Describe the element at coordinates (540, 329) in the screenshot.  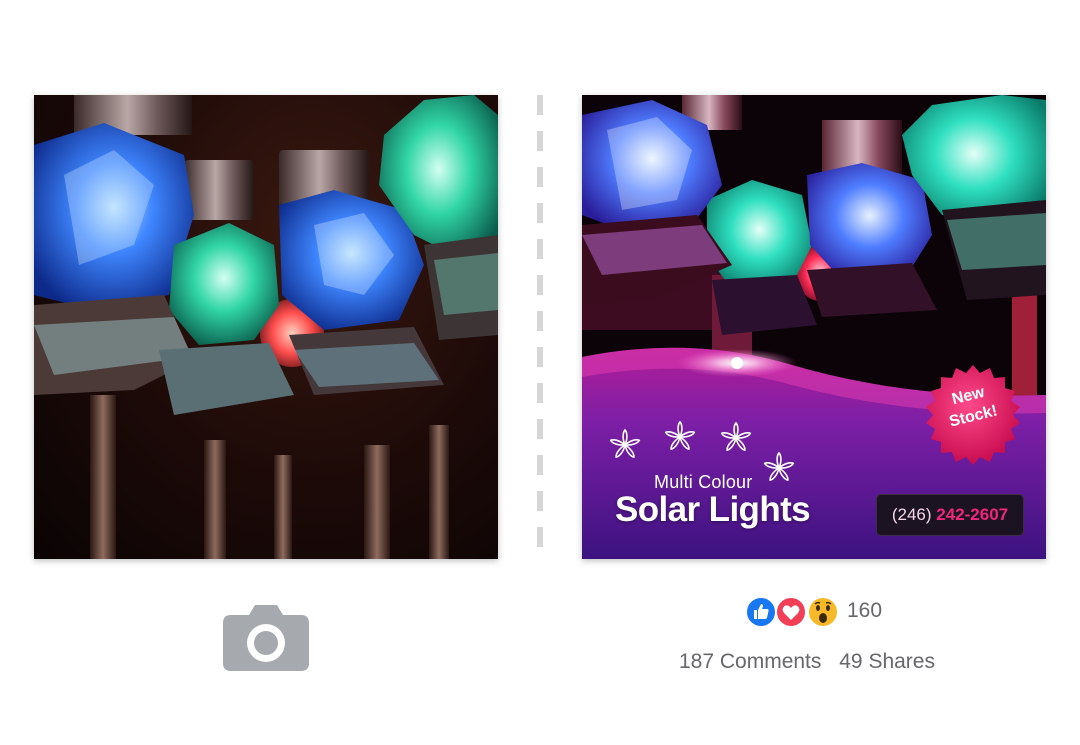
I see `dashed-divider` at that location.